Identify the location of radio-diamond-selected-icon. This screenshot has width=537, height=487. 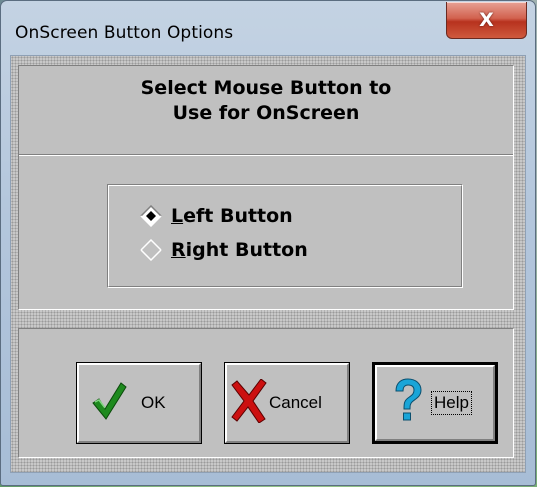
(151, 216).